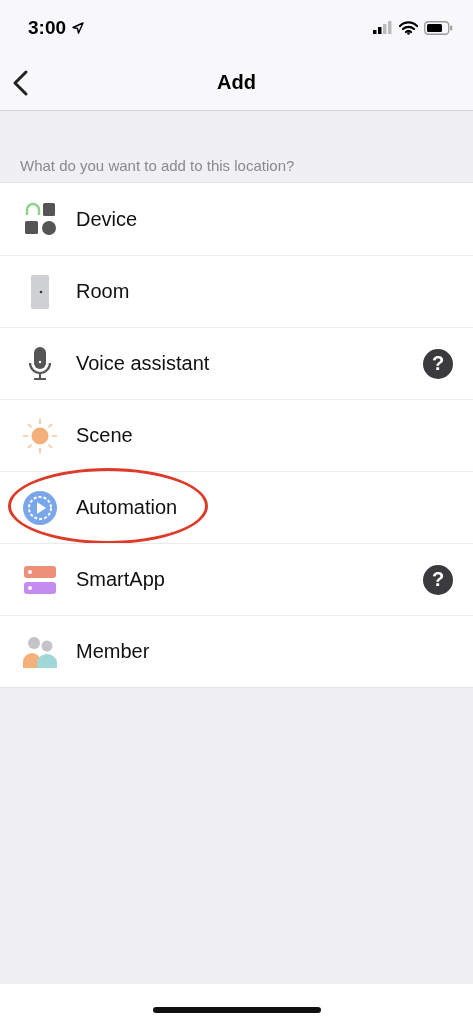  What do you see at coordinates (40, 507) in the screenshot?
I see `play-clock-icon` at bounding box center [40, 507].